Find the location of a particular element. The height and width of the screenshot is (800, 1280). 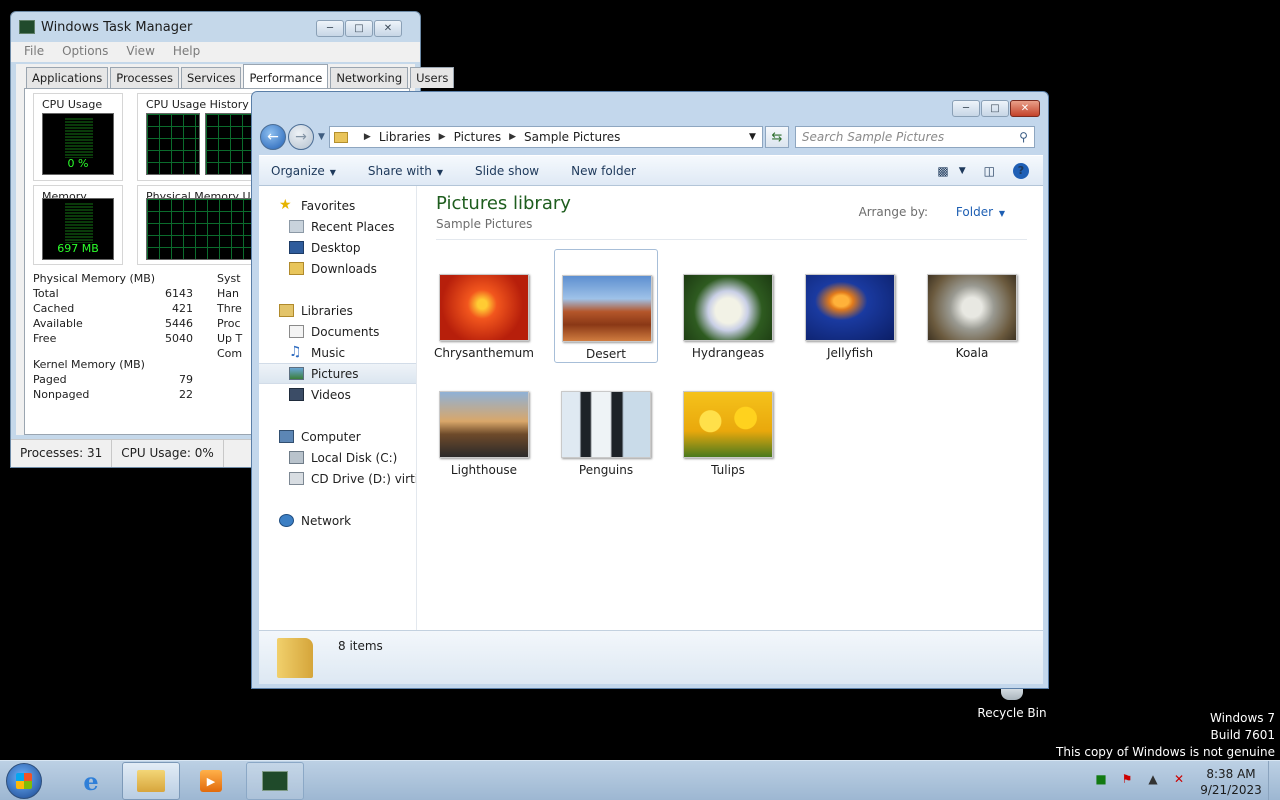

task-manager-controls: ─ □ ✕ is located at coordinates (358, 28).